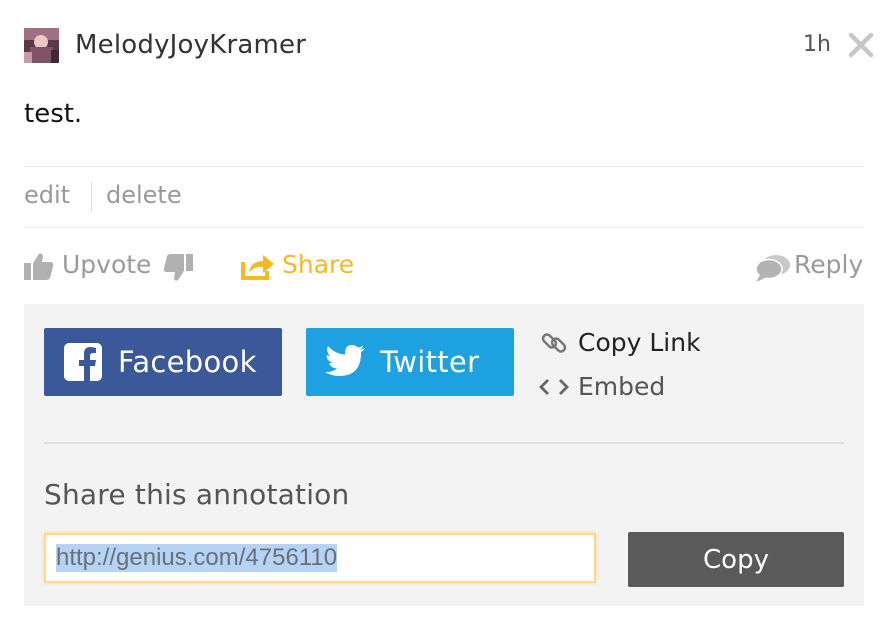 This screenshot has height=622, width=888. Describe the element at coordinates (736, 559) in the screenshot. I see `copy-button: Copy` at that location.